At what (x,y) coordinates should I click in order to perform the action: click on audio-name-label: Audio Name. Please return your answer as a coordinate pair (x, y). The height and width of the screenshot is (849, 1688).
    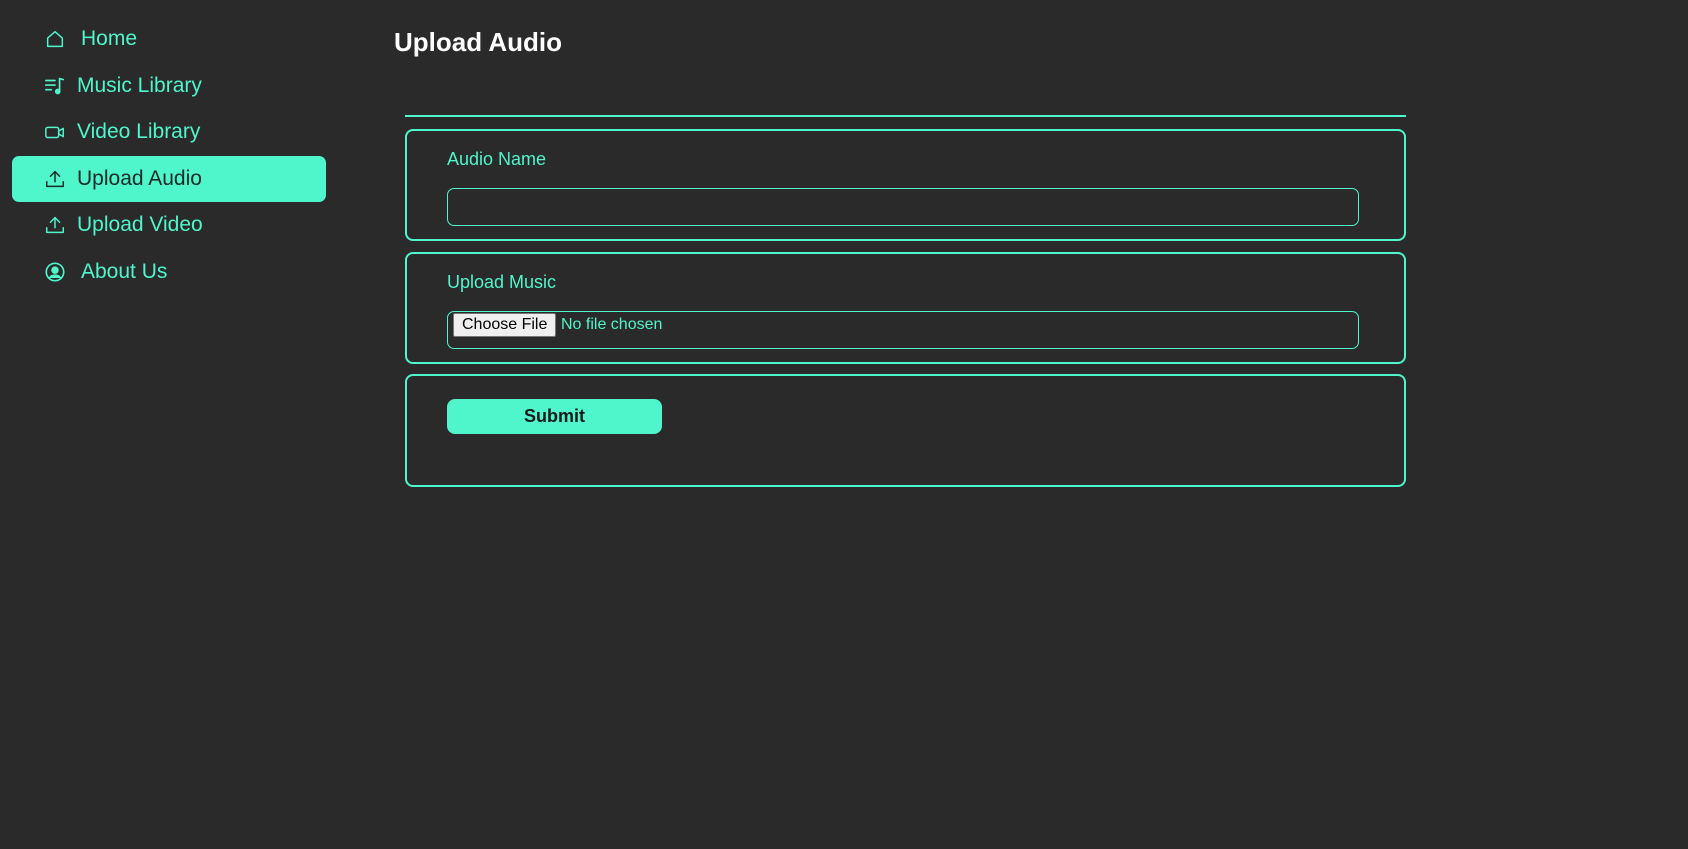
    Looking at the image, I should click on (497, 159).